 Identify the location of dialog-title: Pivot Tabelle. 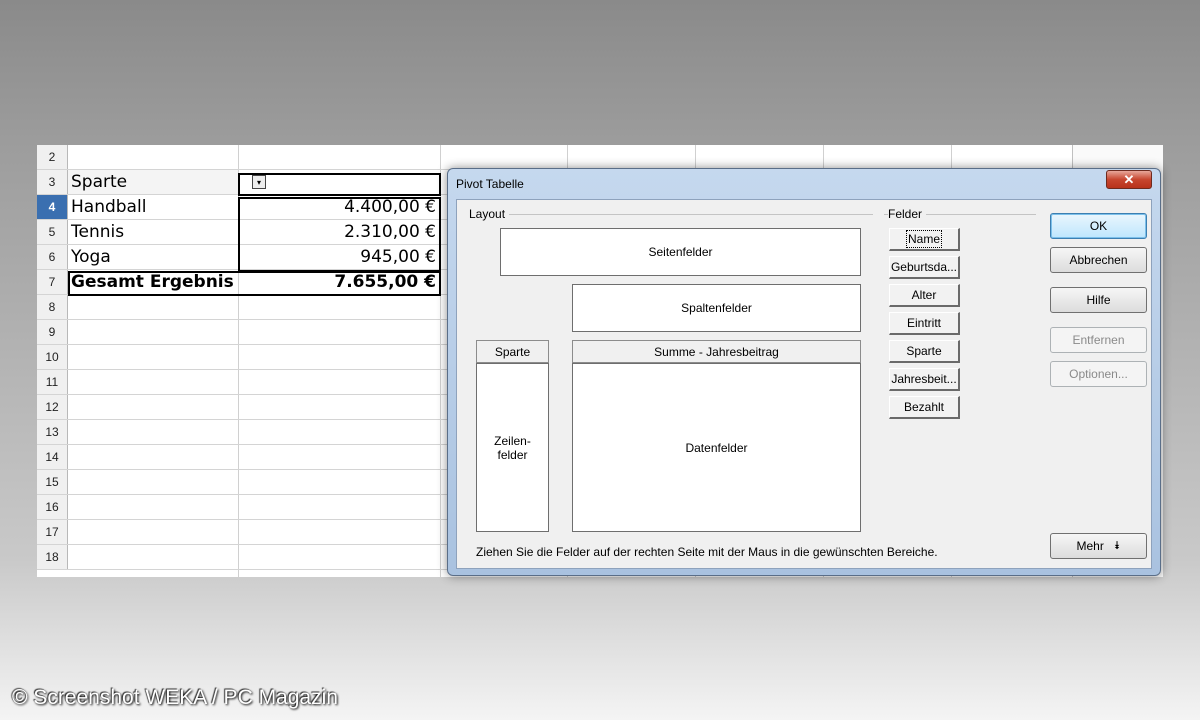
(490, 184).